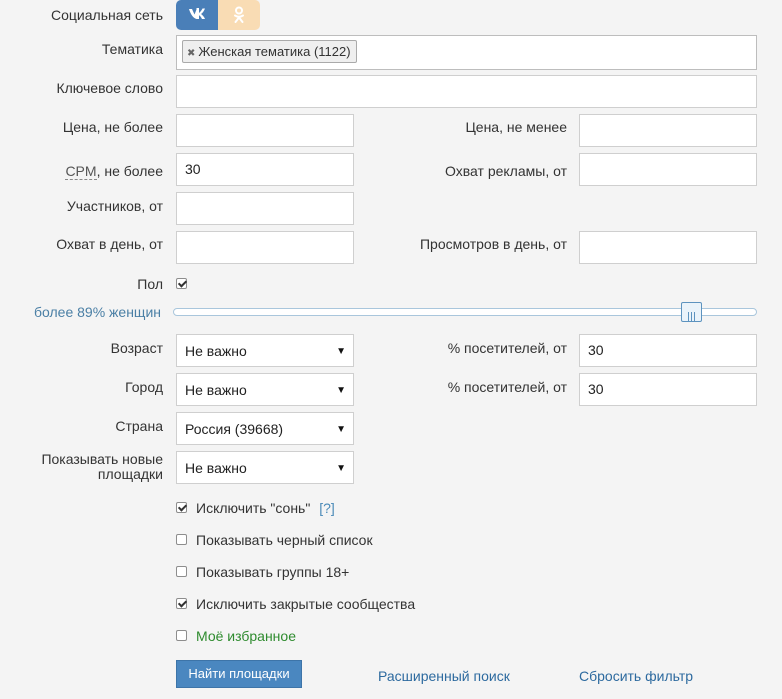 This screenshot has width=782, height=699. What do you see at coordinates (265, 467) in the screenshot?
I see `new-sites-select: Не важно ▼` at bounding box center [265, 467].